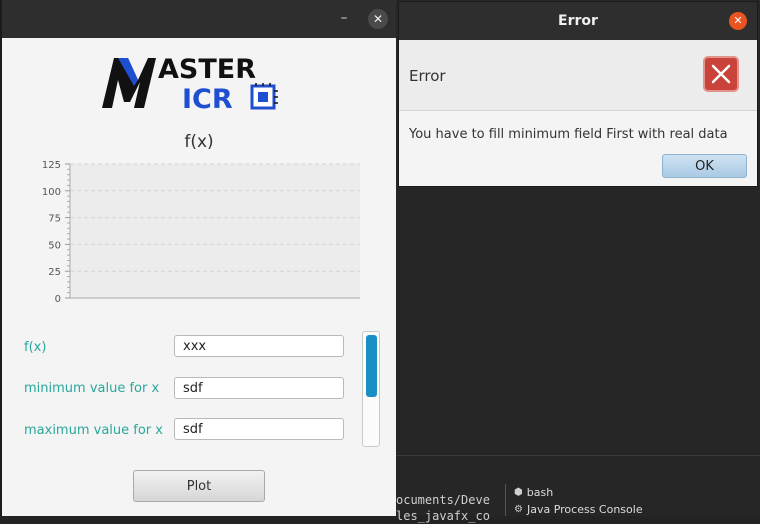 The width and height of the screenshot is (760, 524). I want to click on scrollbar-thumb, so click(371, 366).